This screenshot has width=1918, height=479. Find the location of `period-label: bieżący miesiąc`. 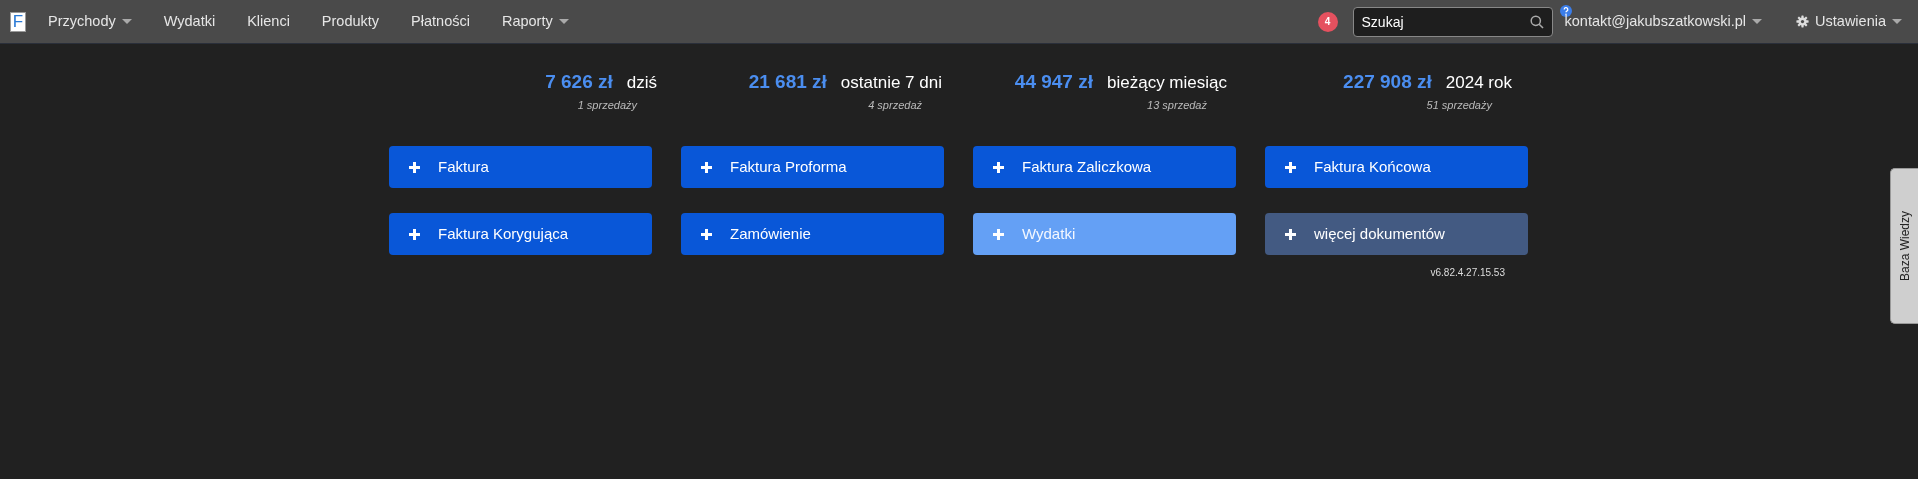

period-label: bieżący miesiąc is located at coordinates (1167, 83).